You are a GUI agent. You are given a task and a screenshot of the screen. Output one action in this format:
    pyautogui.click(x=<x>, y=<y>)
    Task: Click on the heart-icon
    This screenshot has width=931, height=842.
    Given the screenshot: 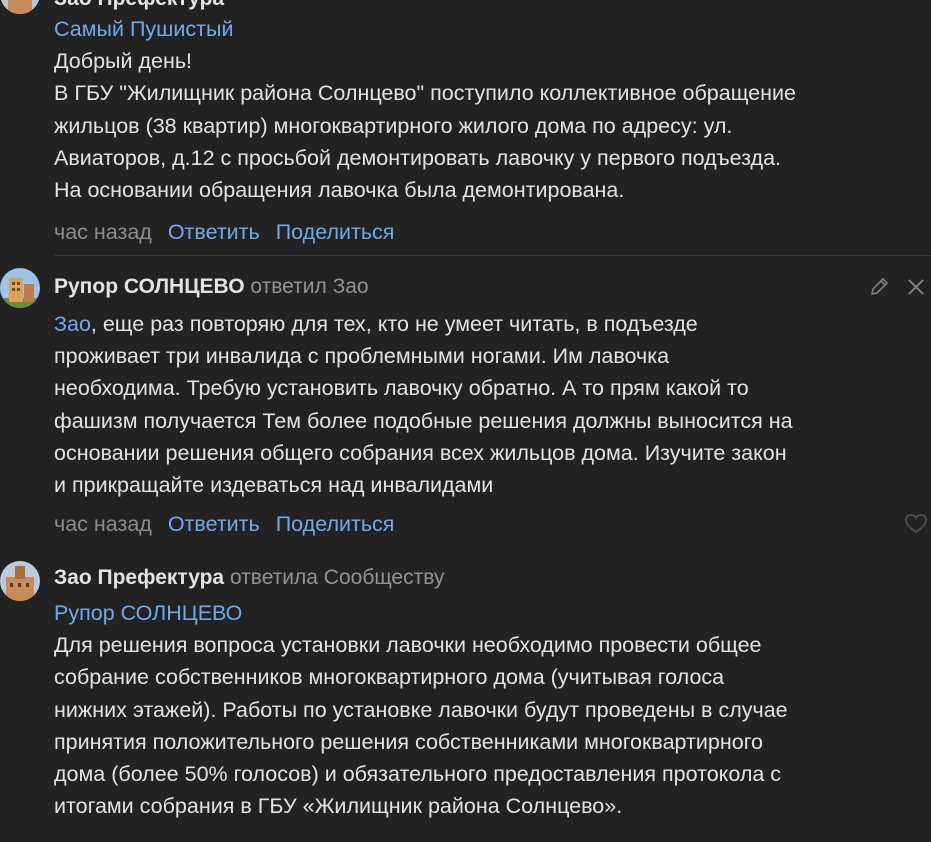 What is the action you would take?
    pyautogui.click(x=915, y=524)
    